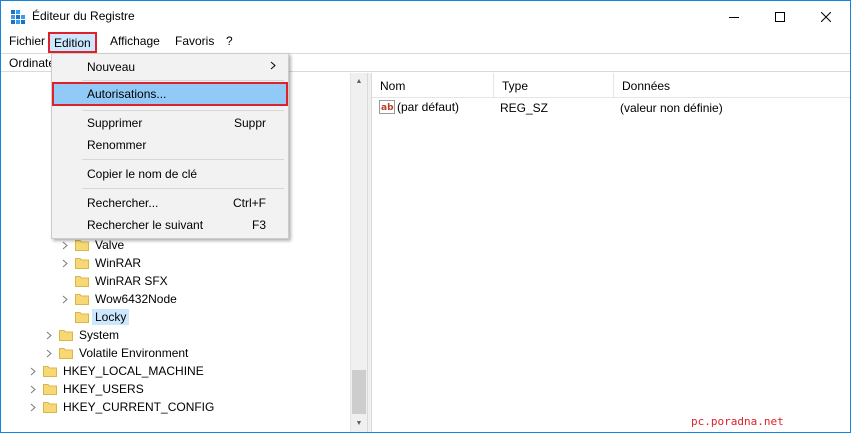 Image resolution: width=851 pixels, height=433 pixels. I want to click on tree-scrollbar: ▲ ▼, so click(358, 252).